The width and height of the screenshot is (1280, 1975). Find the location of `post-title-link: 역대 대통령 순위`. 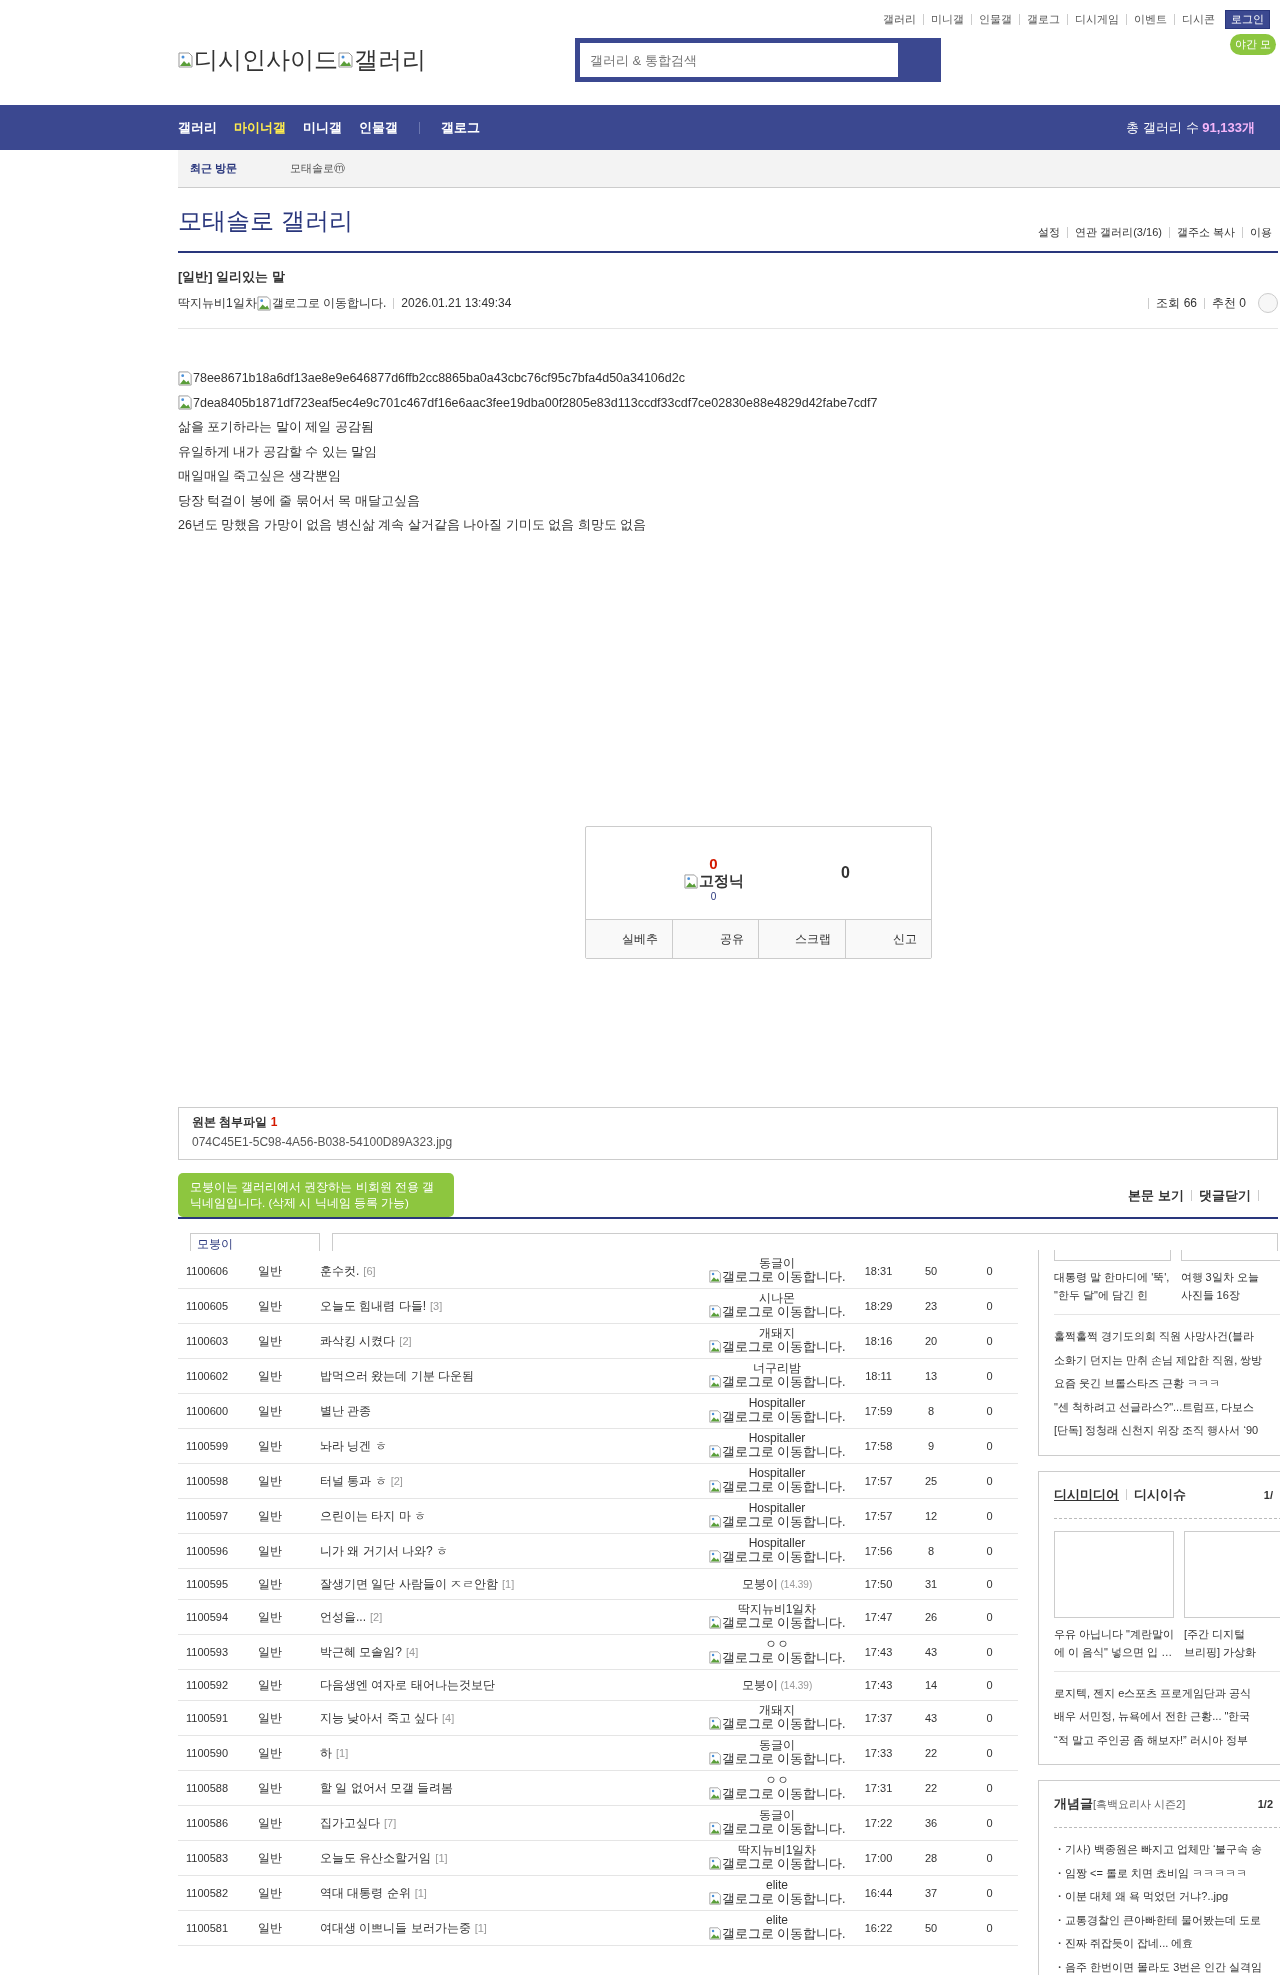

post-title-link: 역대 대통령 순위 is located at coordinates (365, 1893).